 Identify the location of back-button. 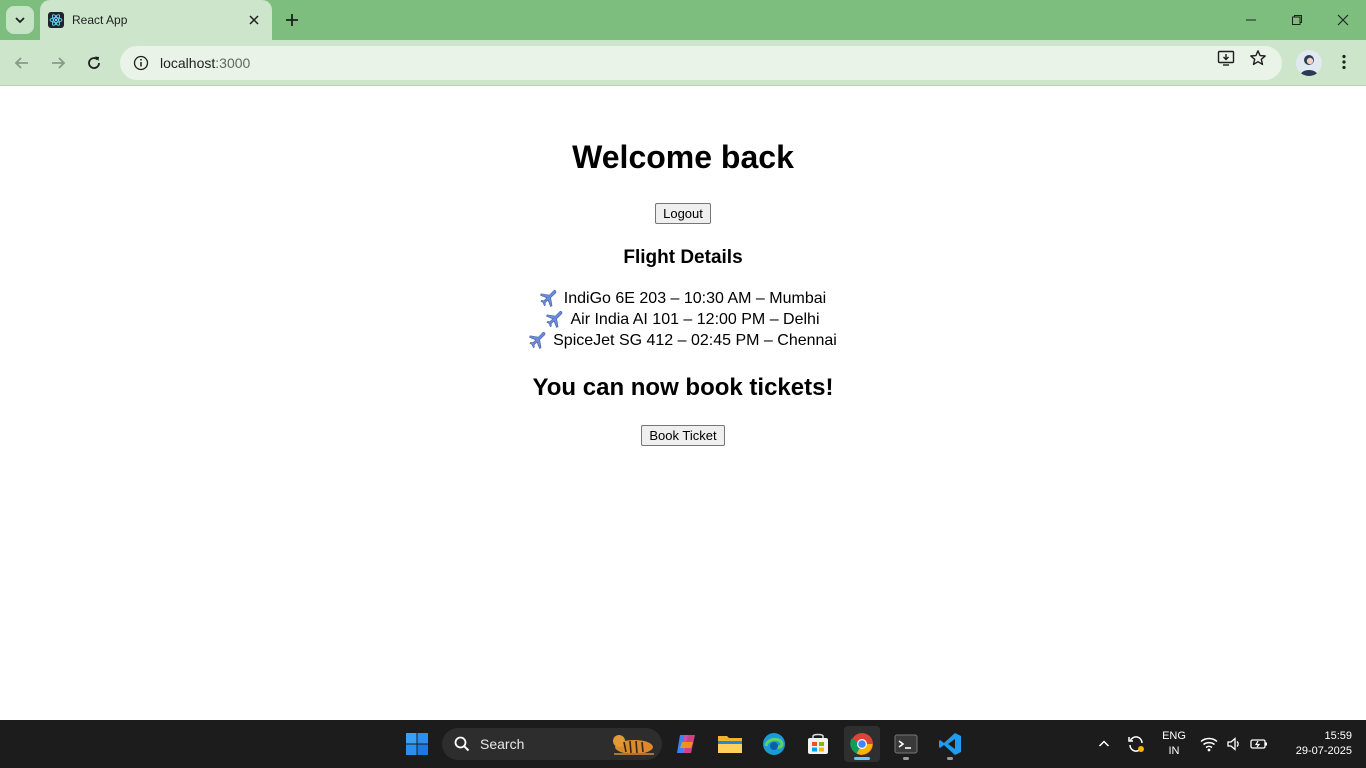
(22, 63).